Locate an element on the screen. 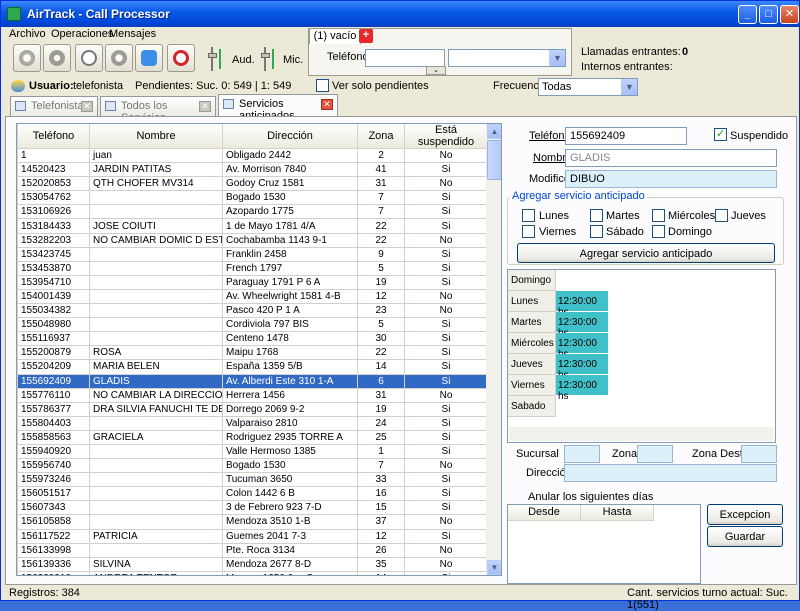 The width and height of the screenshot is (800, 611). scroll-down-icon: ▼ is located at coordinates (494, 567).